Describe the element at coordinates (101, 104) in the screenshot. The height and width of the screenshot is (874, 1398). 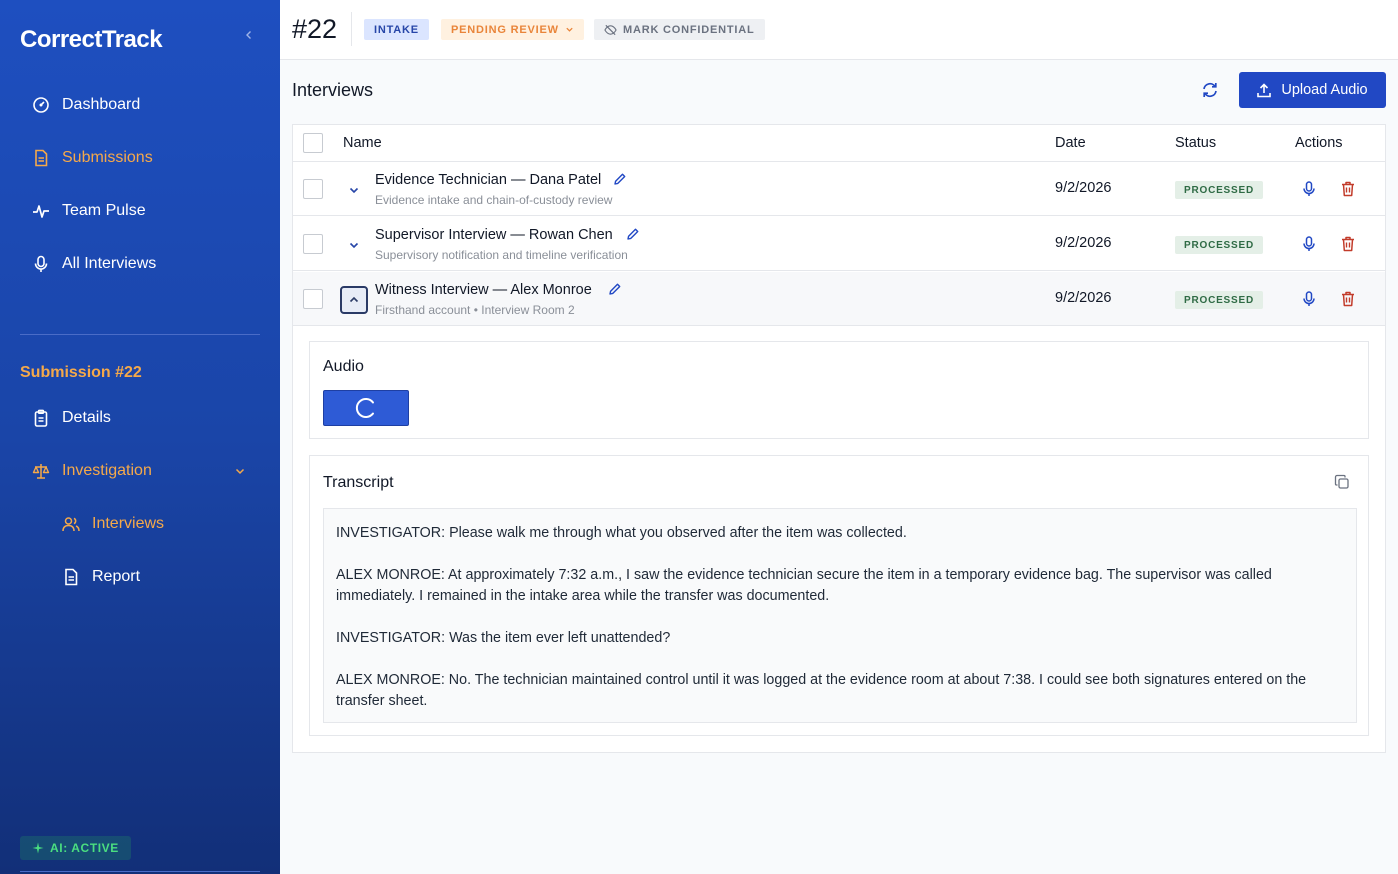
I see `nav-label: Dashboard` at that location.